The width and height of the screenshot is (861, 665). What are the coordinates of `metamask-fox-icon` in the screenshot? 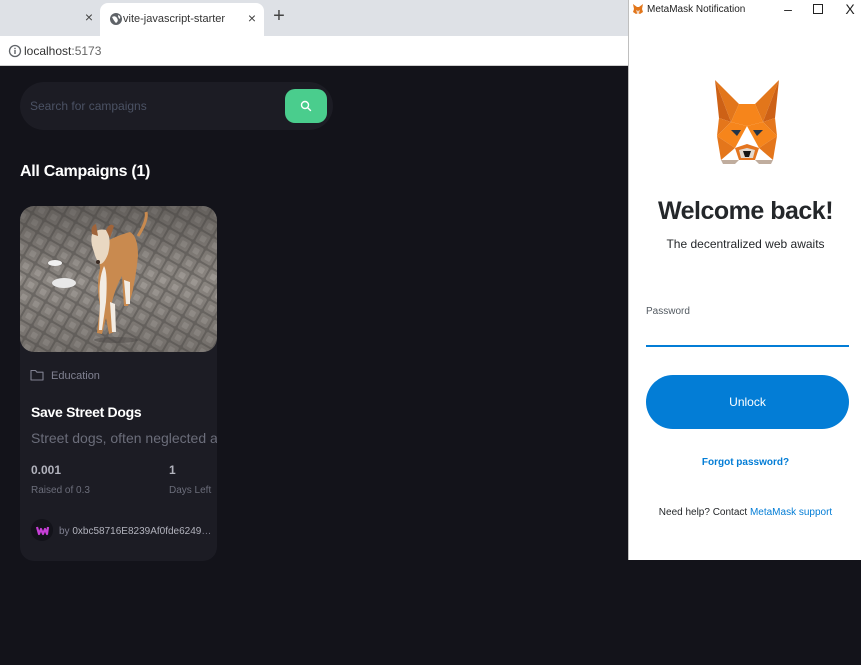 It's located at (638, 9).